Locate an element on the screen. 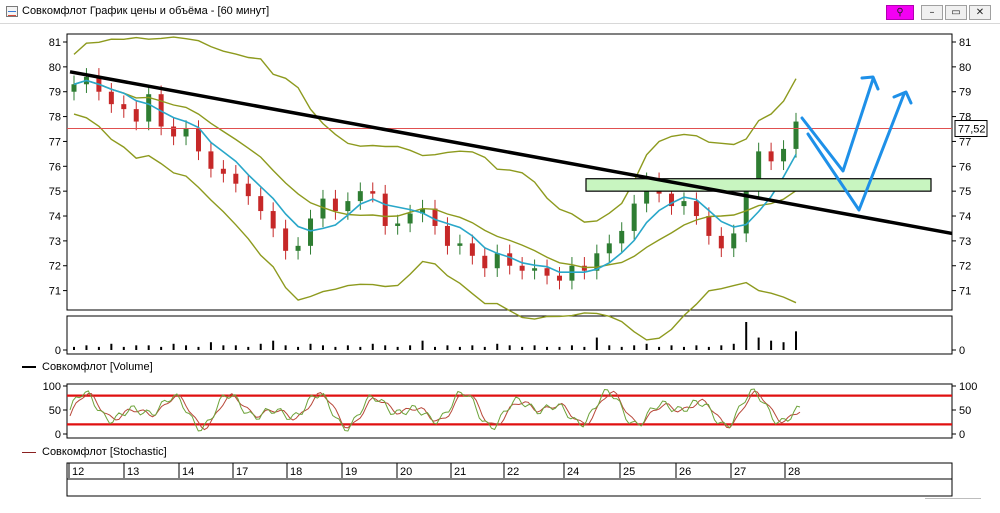 Image resolution: width=1000 pixels, height=513 pixels. stochastic-tick-label-right: 50 is located at coordinates (965, 411).